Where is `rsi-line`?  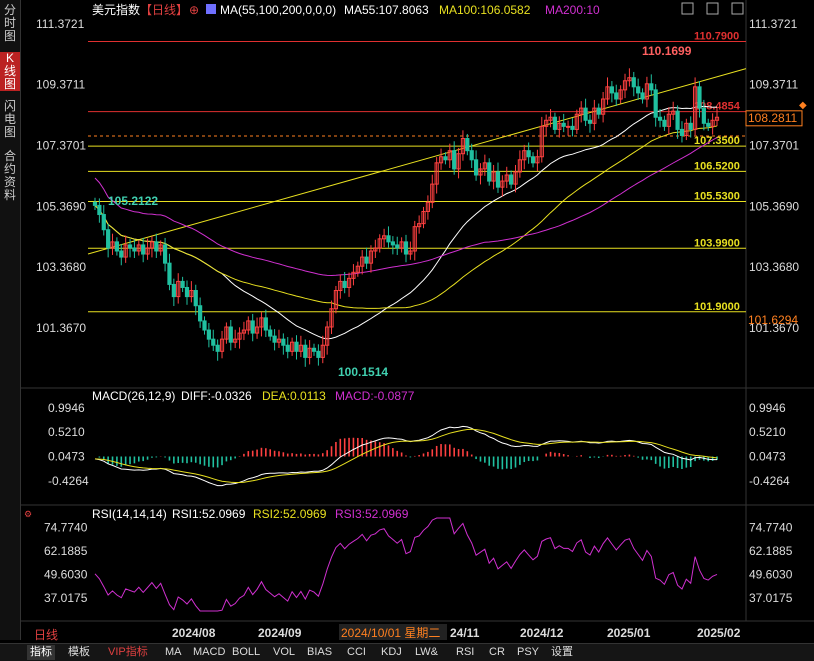
rsi-line is located at coordinates (406, 564).